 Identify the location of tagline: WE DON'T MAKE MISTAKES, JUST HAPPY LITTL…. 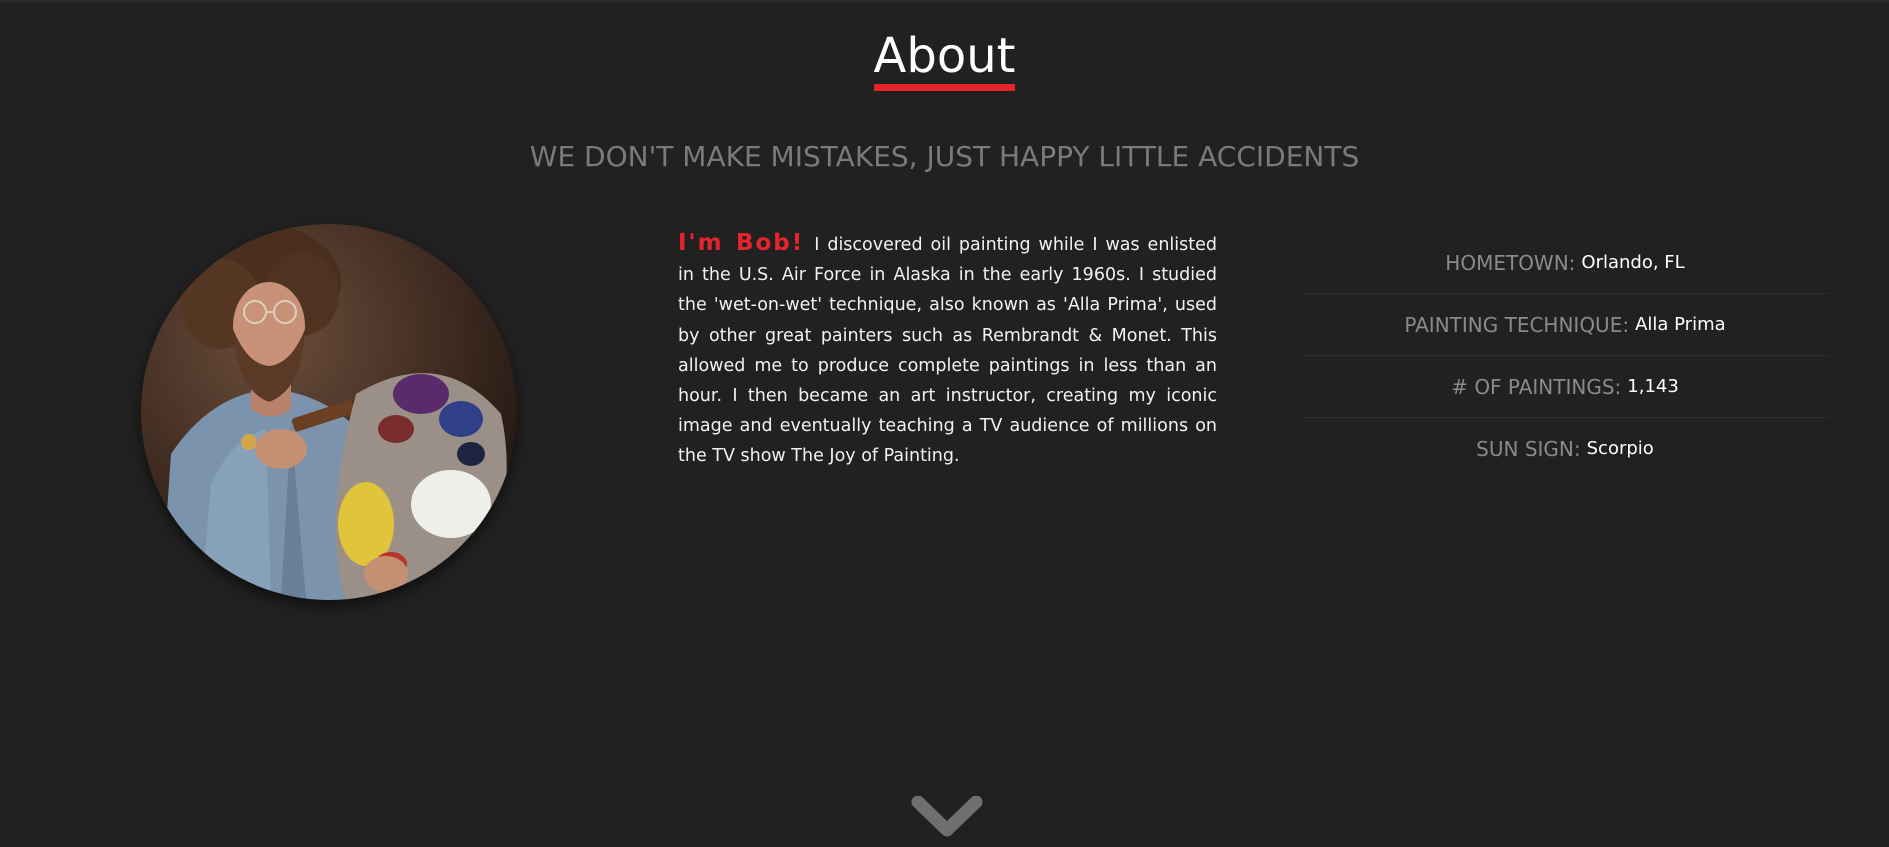
(944, 156).